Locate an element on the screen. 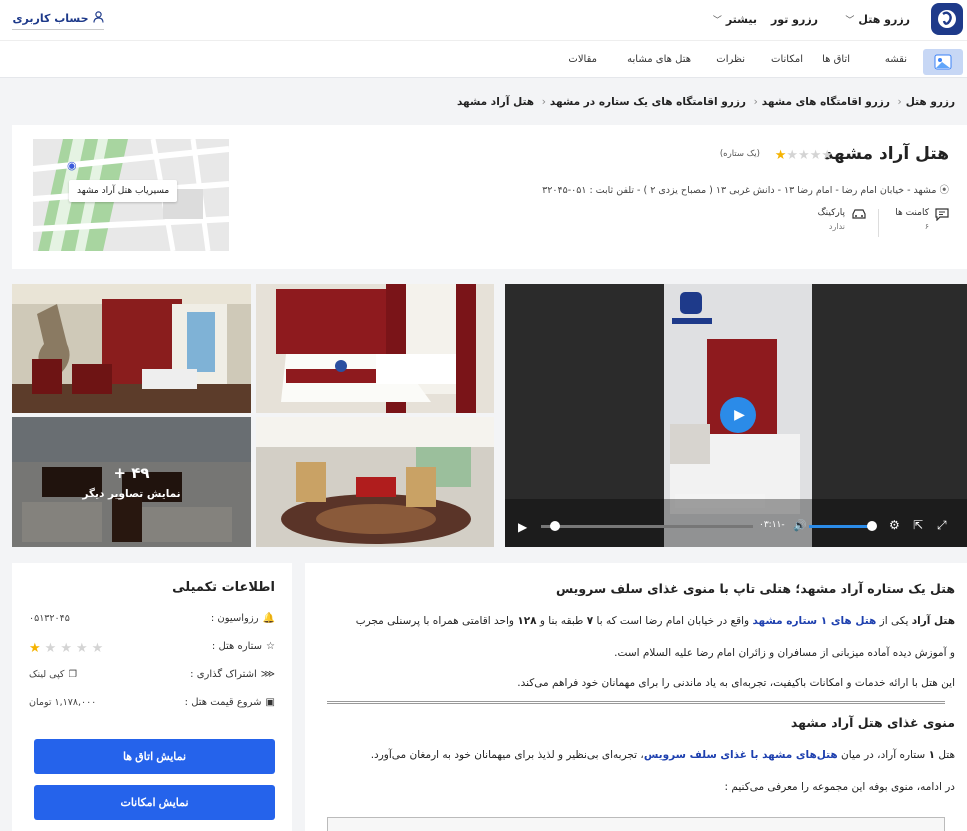  bell-icon: 🔔 is located at coordinates (268, 618).